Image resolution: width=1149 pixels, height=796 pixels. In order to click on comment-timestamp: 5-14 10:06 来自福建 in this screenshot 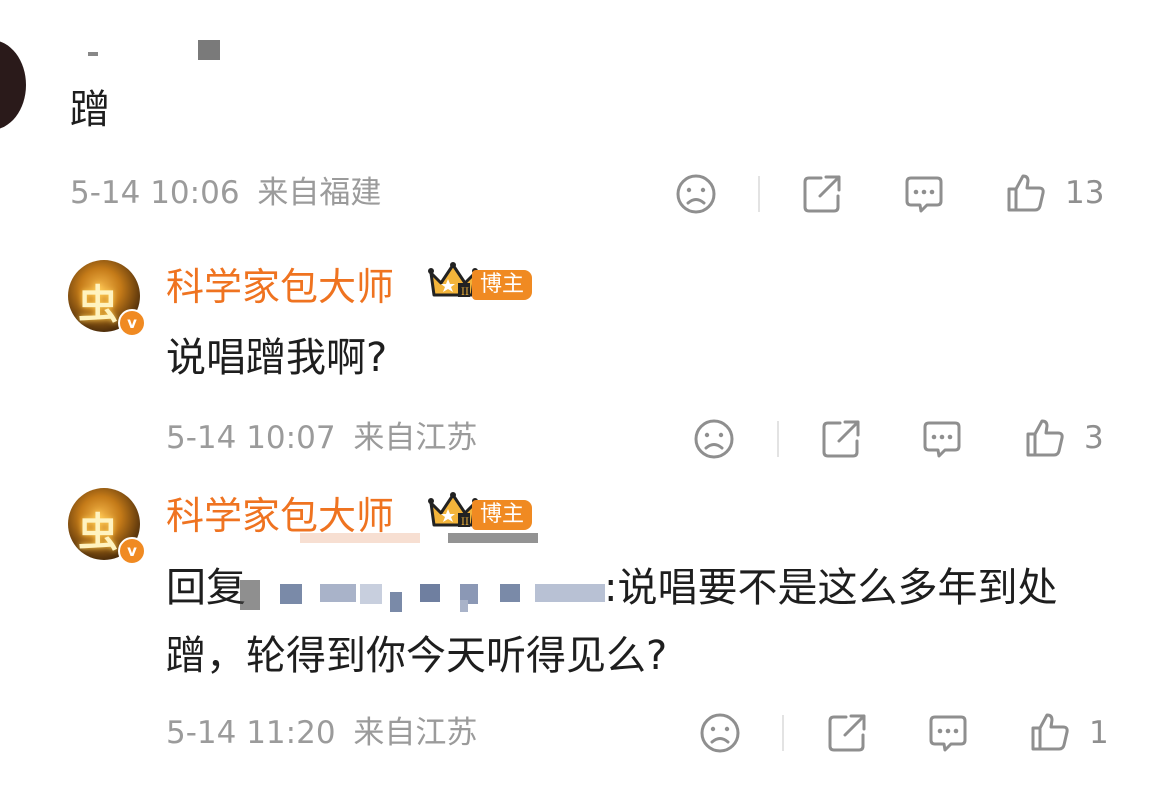, I will do `click(225, 193)`.